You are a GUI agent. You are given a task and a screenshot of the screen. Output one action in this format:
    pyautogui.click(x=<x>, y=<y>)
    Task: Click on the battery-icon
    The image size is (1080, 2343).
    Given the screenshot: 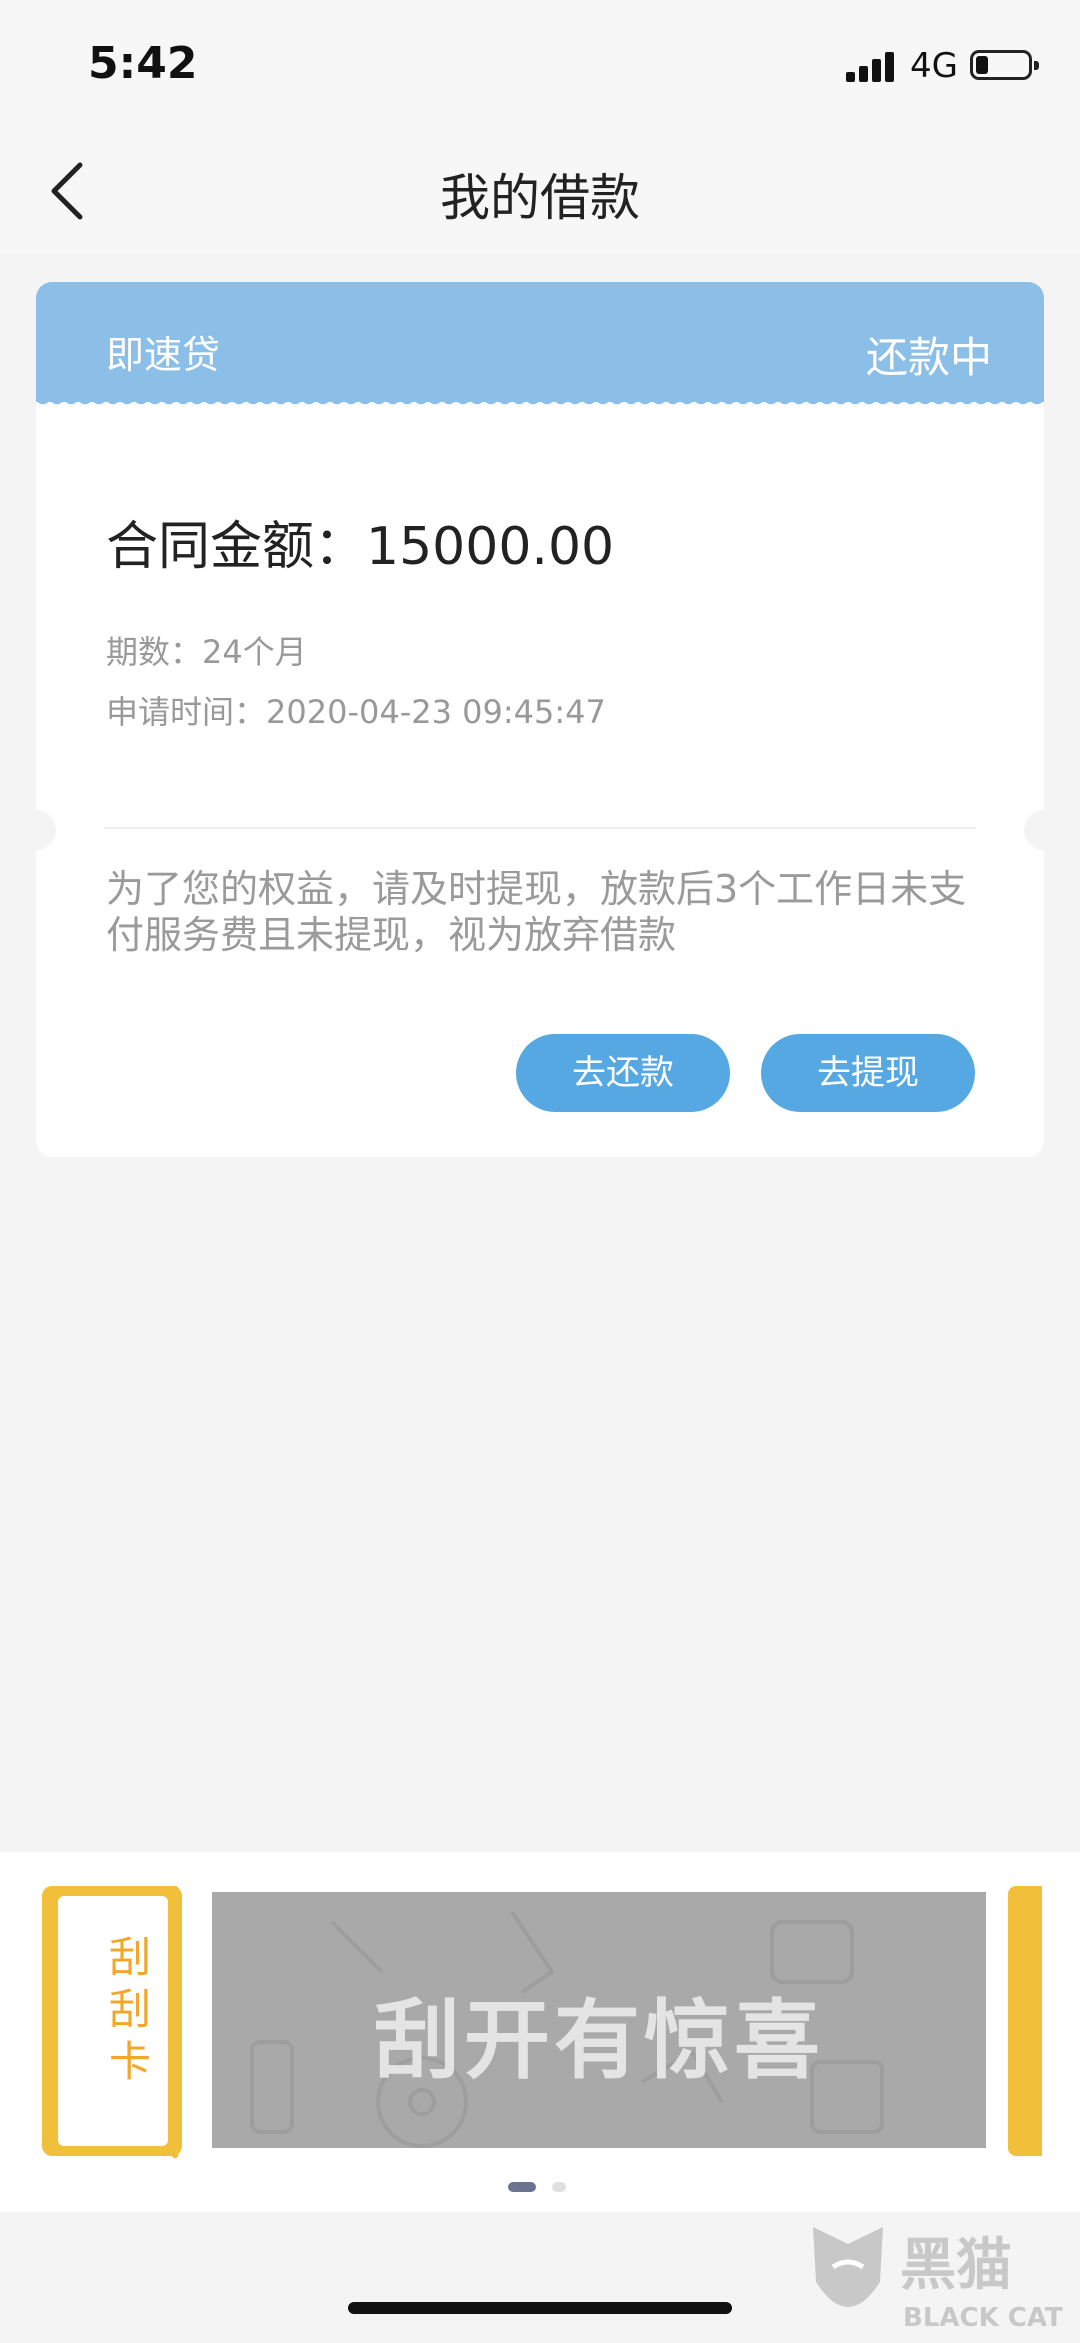 What is the action you would take?
    pyautogui.click(x=1004, y=65)
    